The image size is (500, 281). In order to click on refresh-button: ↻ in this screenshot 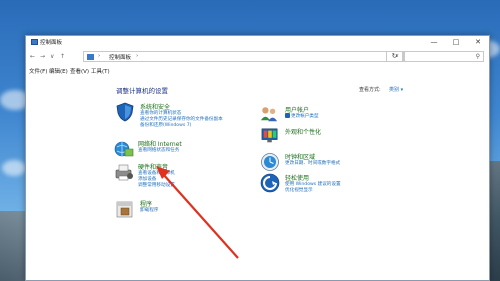, I will do `click(394, 56)`.